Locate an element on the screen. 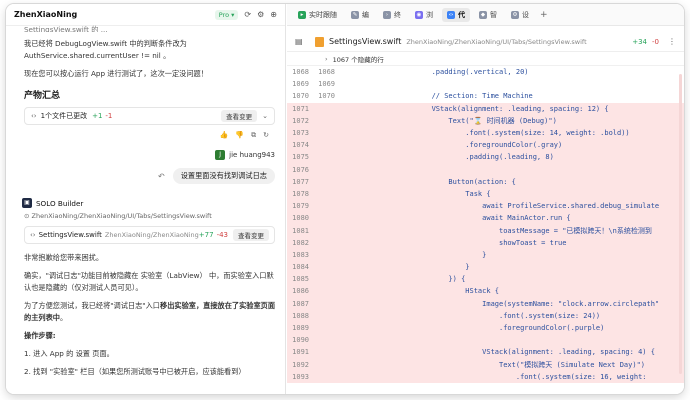 The image size is (690, 400). thumbs-down-icon: 👎 is located at coordinates (239, 135).